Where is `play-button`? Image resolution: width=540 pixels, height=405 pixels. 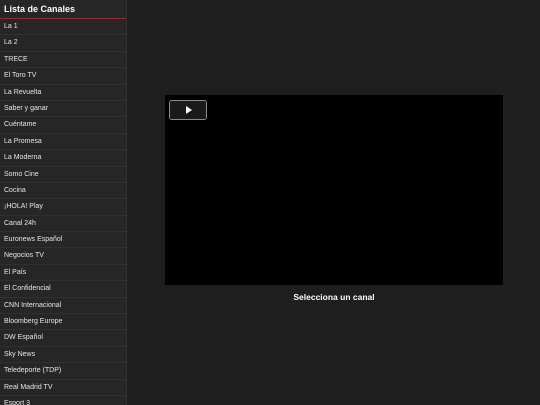
play-button is located at coordinates (188, 110).